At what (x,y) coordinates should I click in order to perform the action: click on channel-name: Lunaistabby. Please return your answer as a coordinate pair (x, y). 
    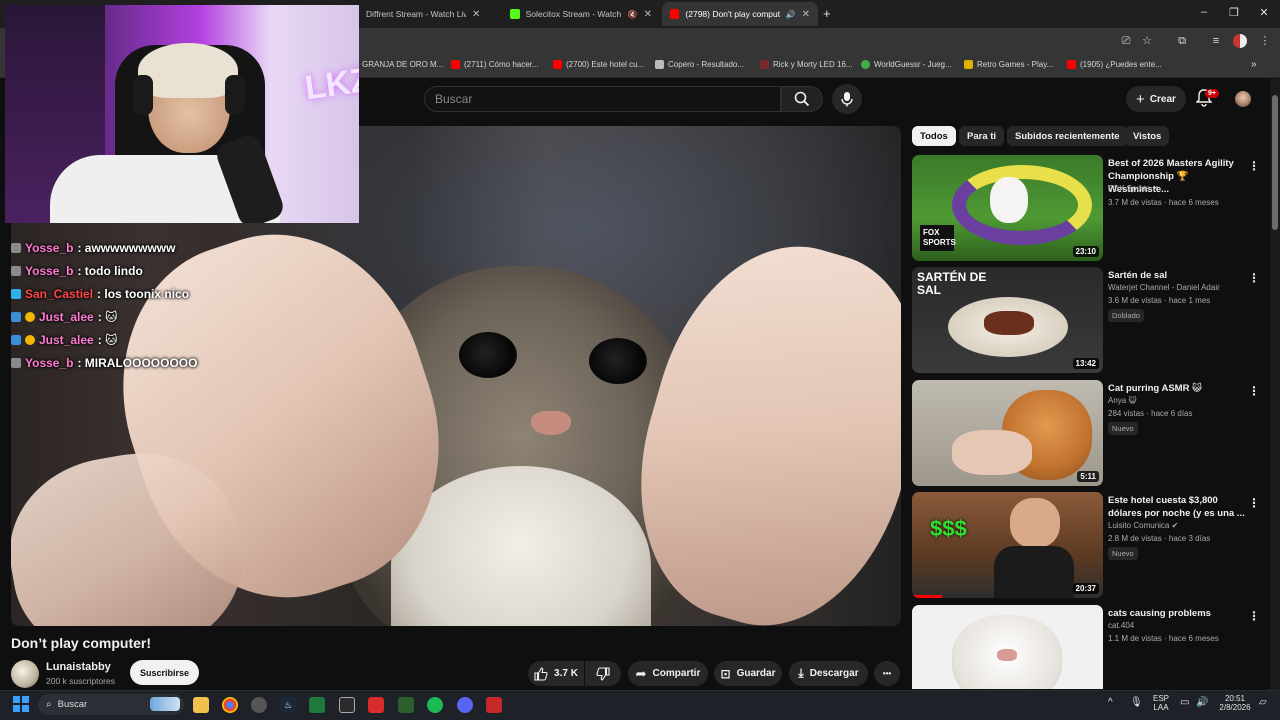
    Looking at the image, I should click on (78, 667).